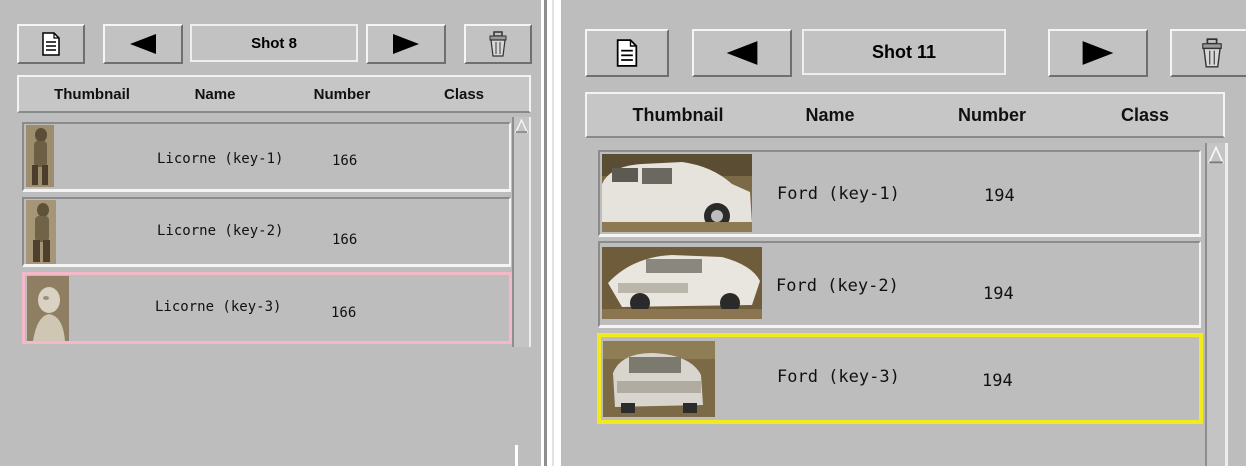  I want to click on shot-title: Shot 11, so click(904, 52).